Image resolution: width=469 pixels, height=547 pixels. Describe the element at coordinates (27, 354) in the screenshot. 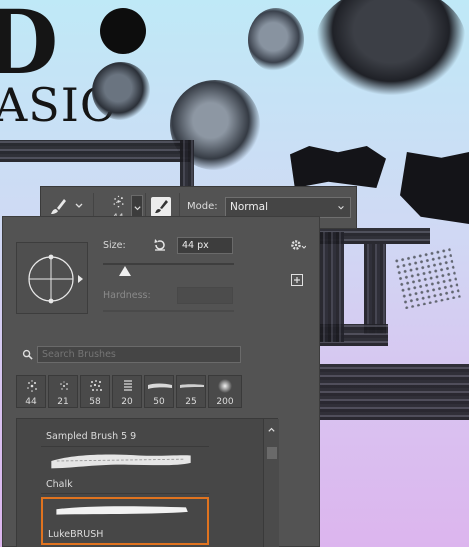

I see `search-icon` at that location.